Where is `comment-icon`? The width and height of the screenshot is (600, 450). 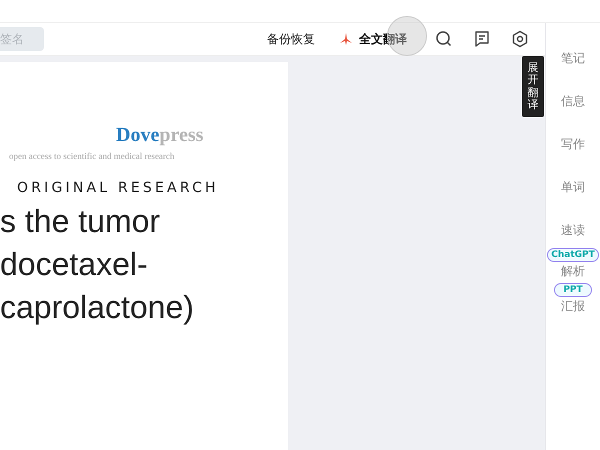 comment-icon is located at coordinates (482, 39).